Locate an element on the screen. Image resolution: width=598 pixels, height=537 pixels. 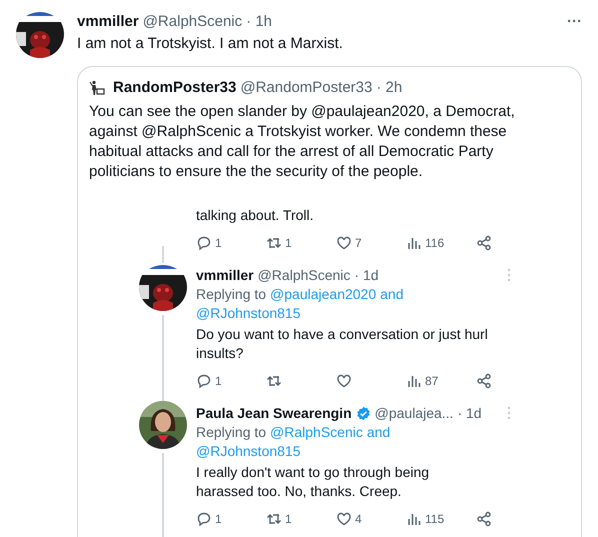
action-count: 4 is located at coordinates (358, 519).